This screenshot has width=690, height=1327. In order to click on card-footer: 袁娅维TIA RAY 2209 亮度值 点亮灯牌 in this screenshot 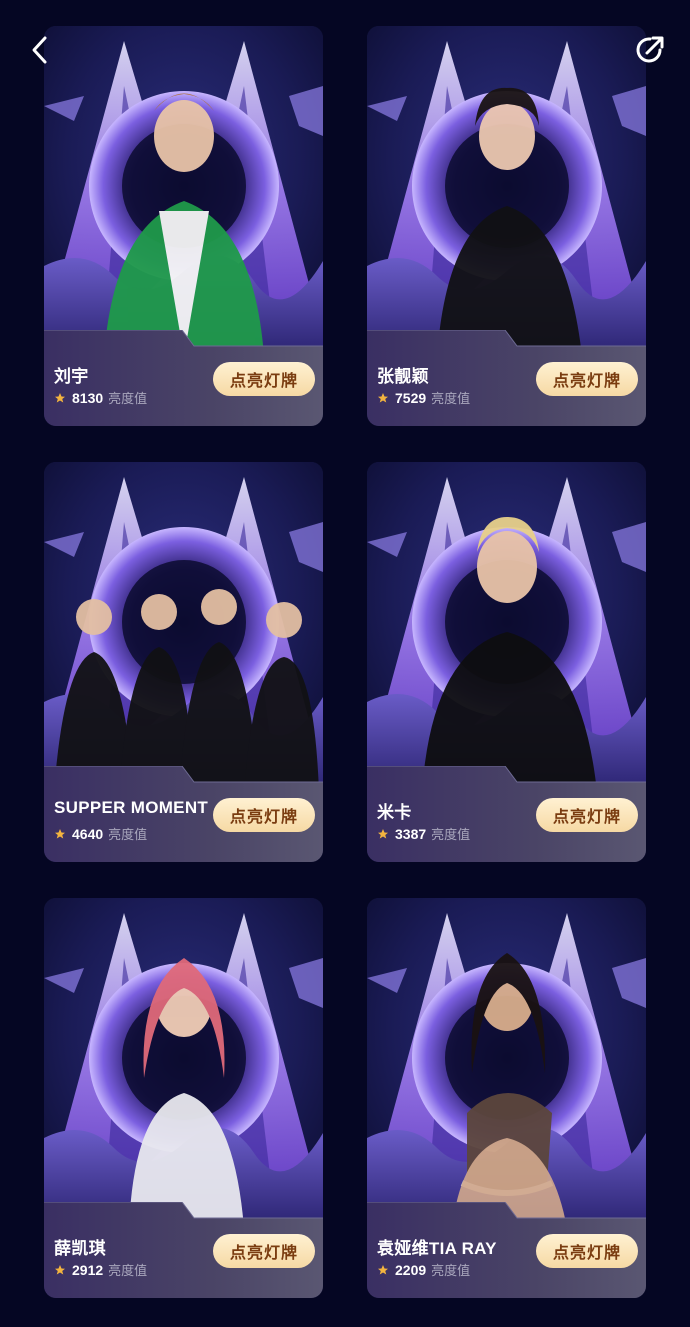, I will do `click(506, 1250)`.